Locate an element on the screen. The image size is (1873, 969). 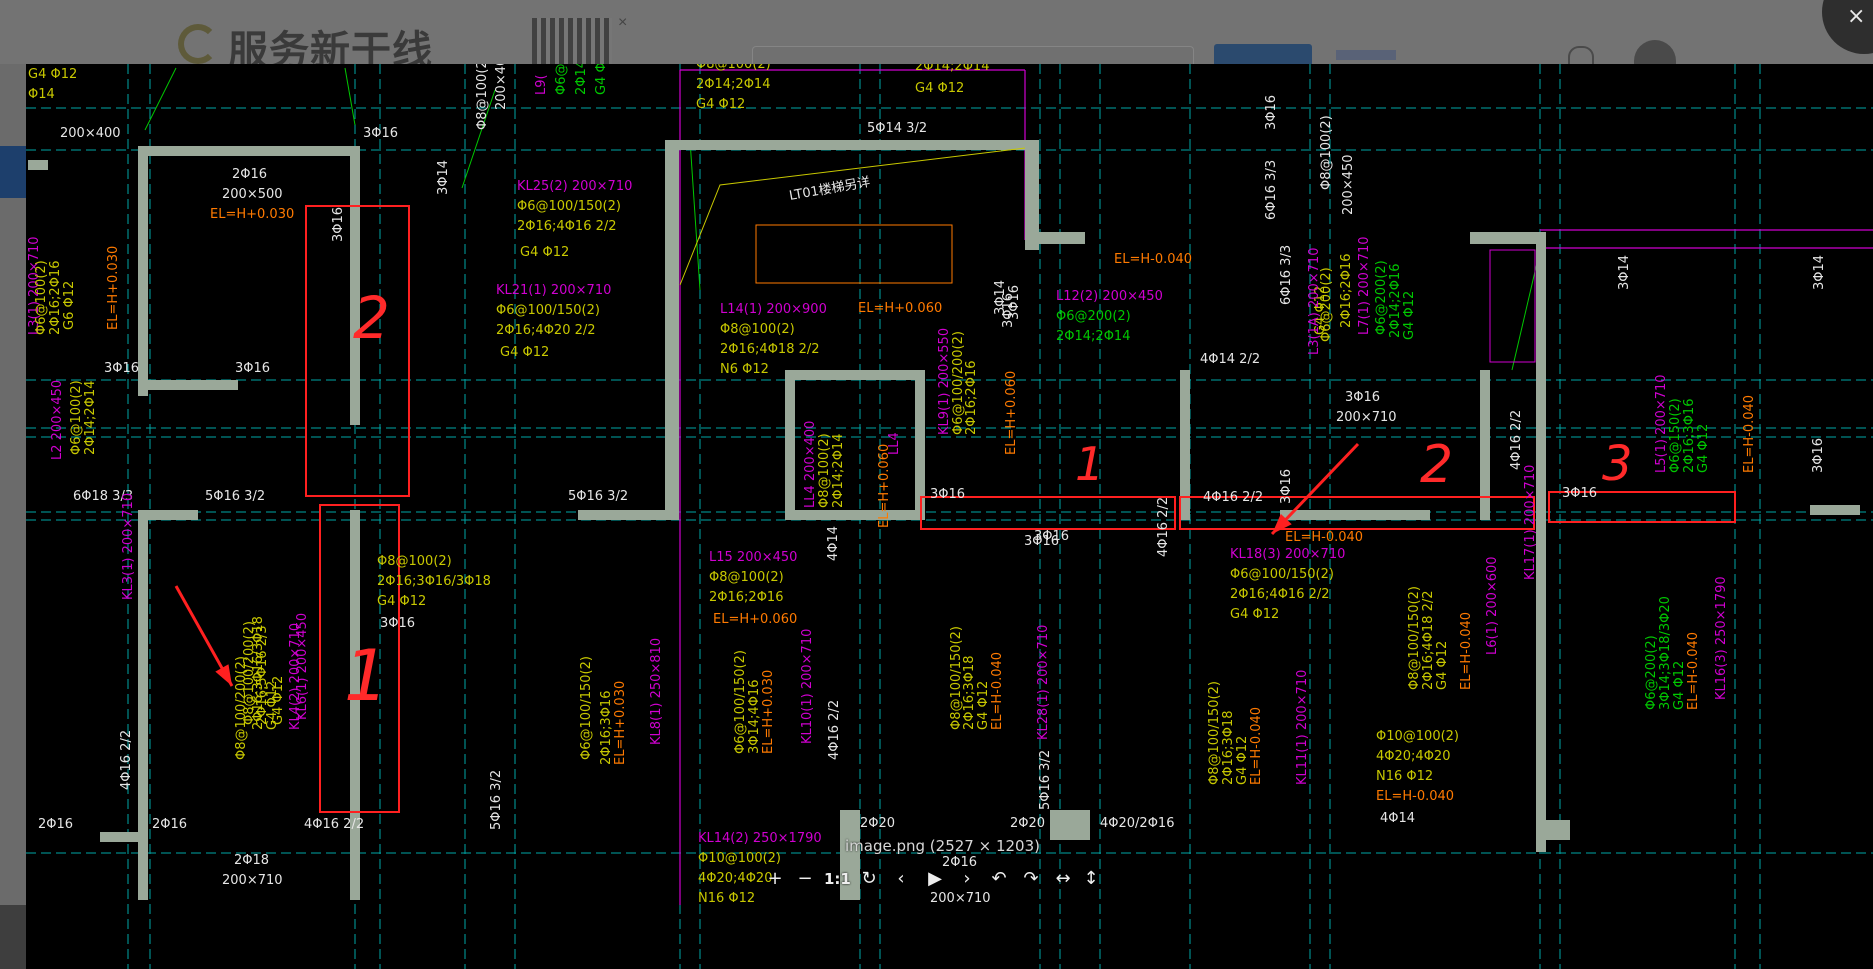
drawing-label: 5Φ16 3/2 is located at coordinates (235, 496).